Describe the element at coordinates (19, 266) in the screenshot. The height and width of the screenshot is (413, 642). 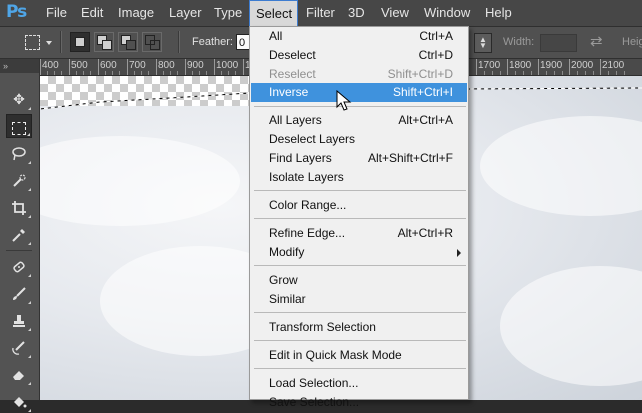
I see `healing-brush-icon` at that location.